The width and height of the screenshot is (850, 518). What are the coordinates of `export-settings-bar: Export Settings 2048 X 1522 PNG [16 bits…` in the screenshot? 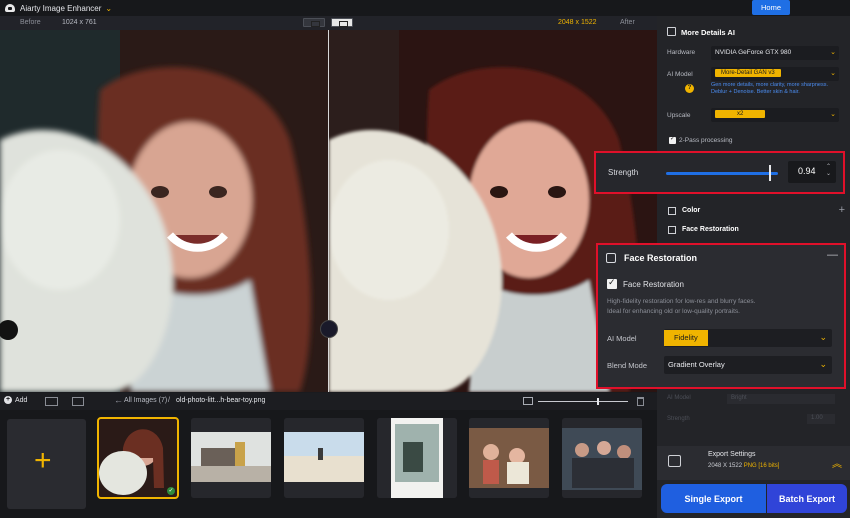 It's located at (753, 463).